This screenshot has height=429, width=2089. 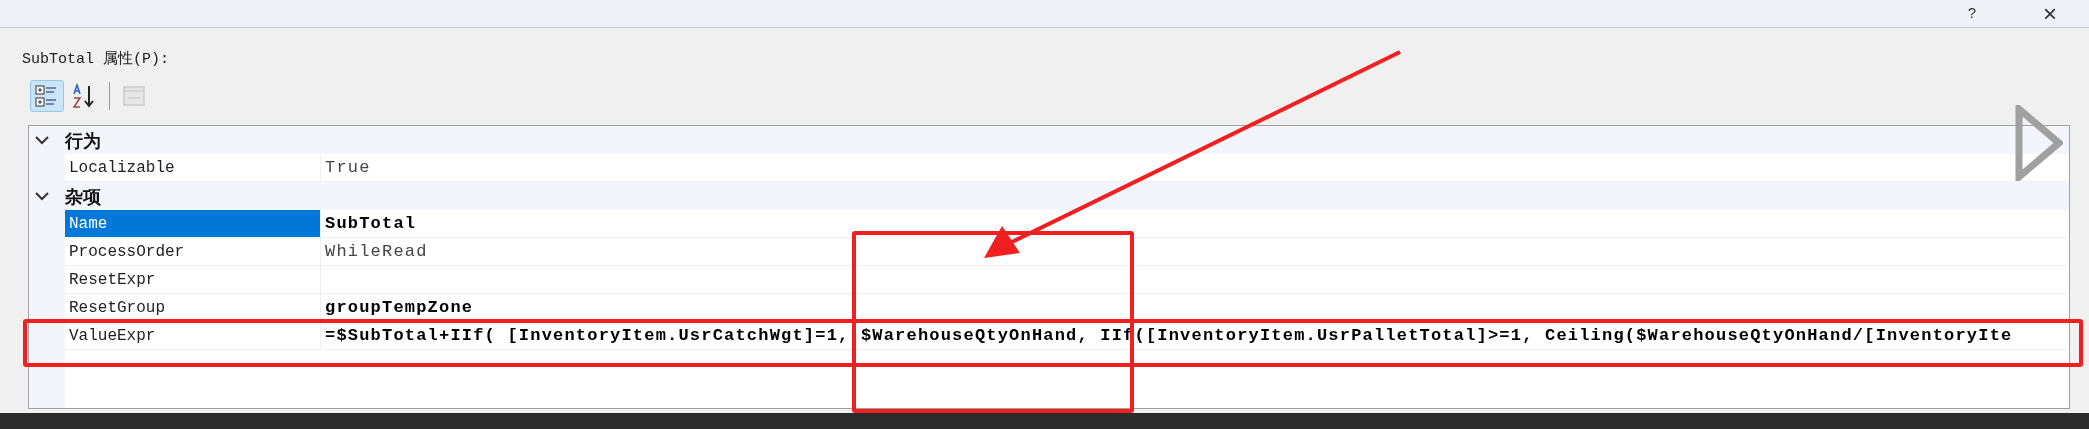 What do you see at coordinates (134, 96) in the screenshot?
I see `property-pages-icon` at bounding box center [134, 96].